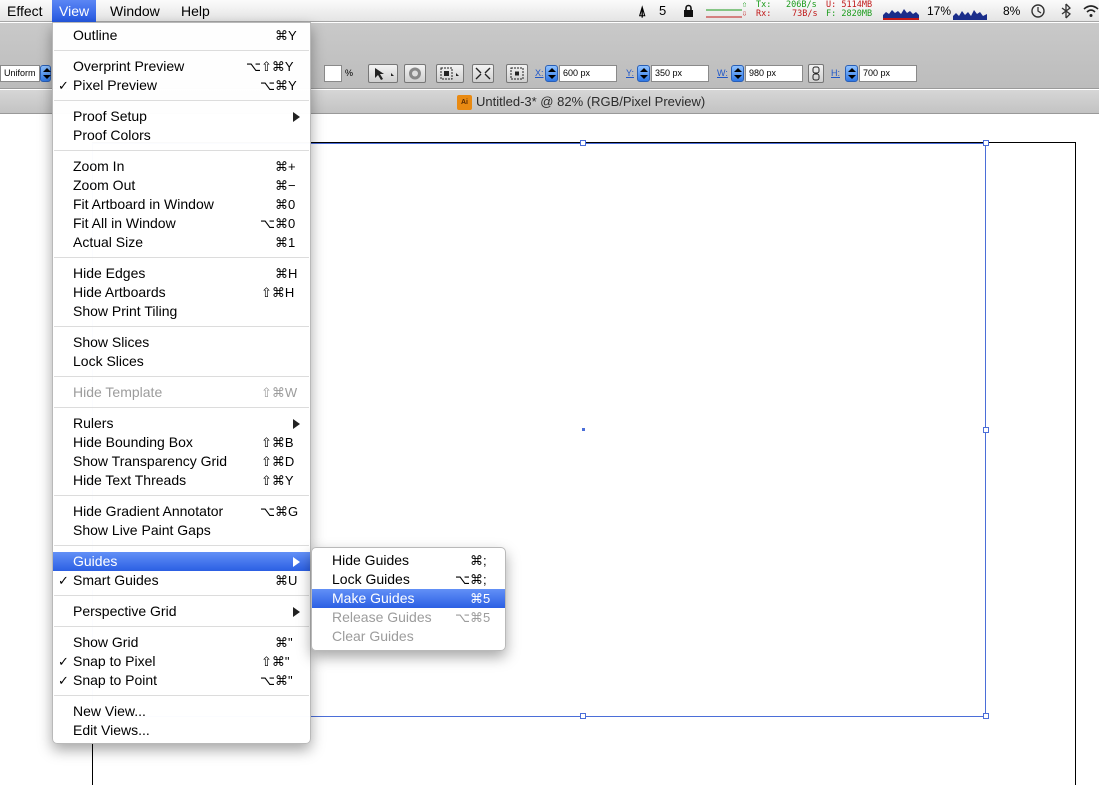  I want to click on menu-item-zoom-in: Zoom In ⌘+, so click(181, 166).